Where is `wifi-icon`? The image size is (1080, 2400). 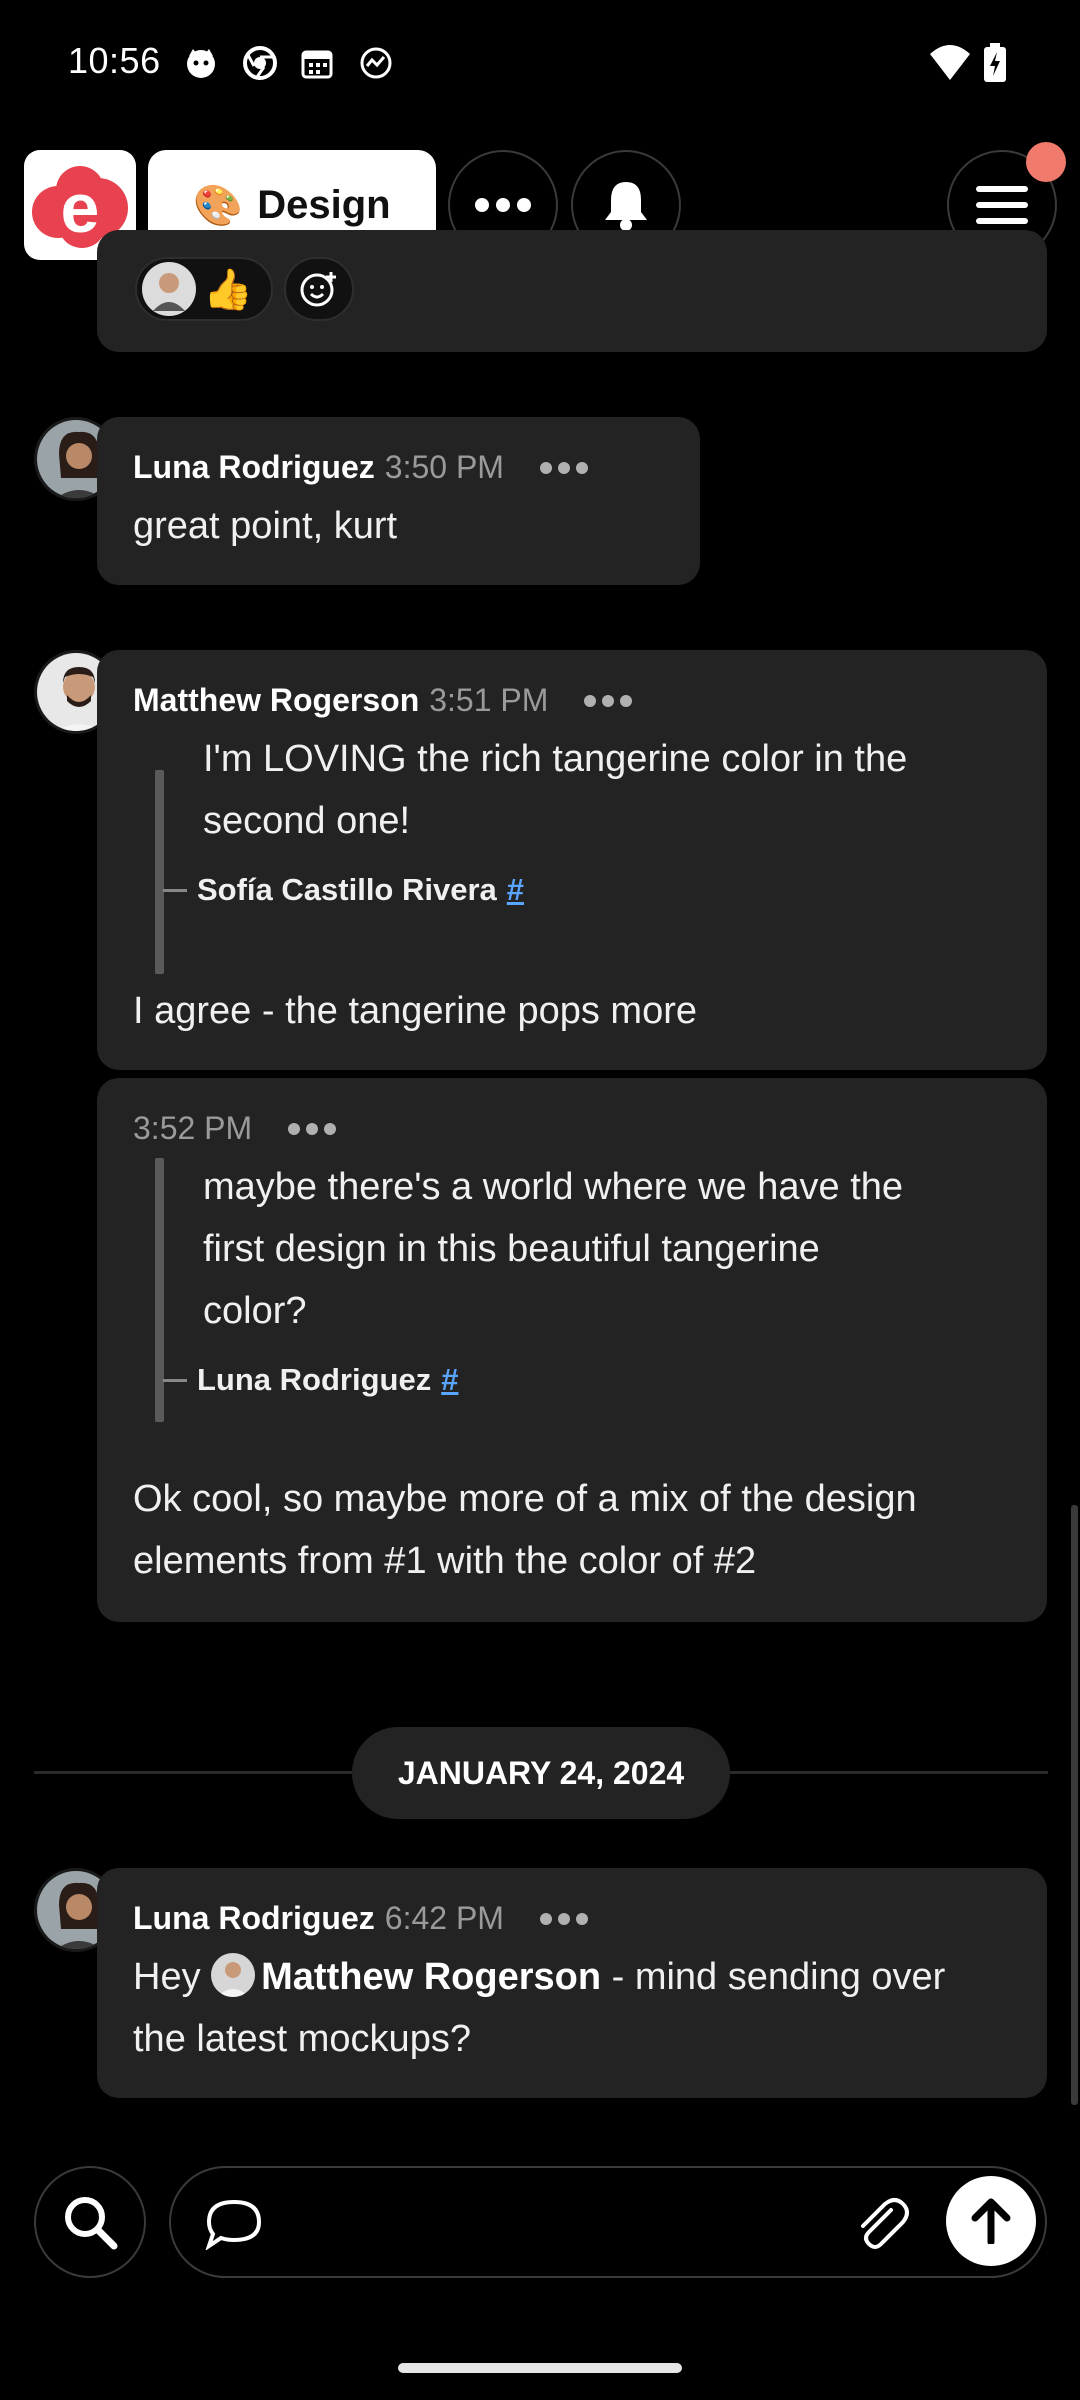
wifi-icon is located at coordinates (950, 62).